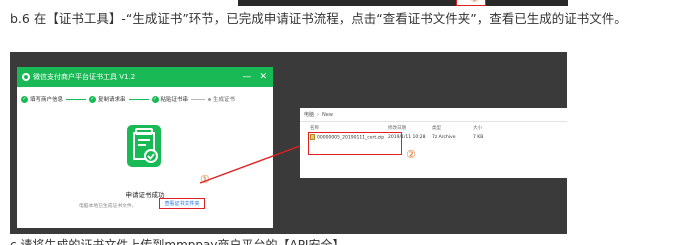  Describe the element at coordinates (452, 128) in the screenshot. I see `column-type: 类型` at that location.